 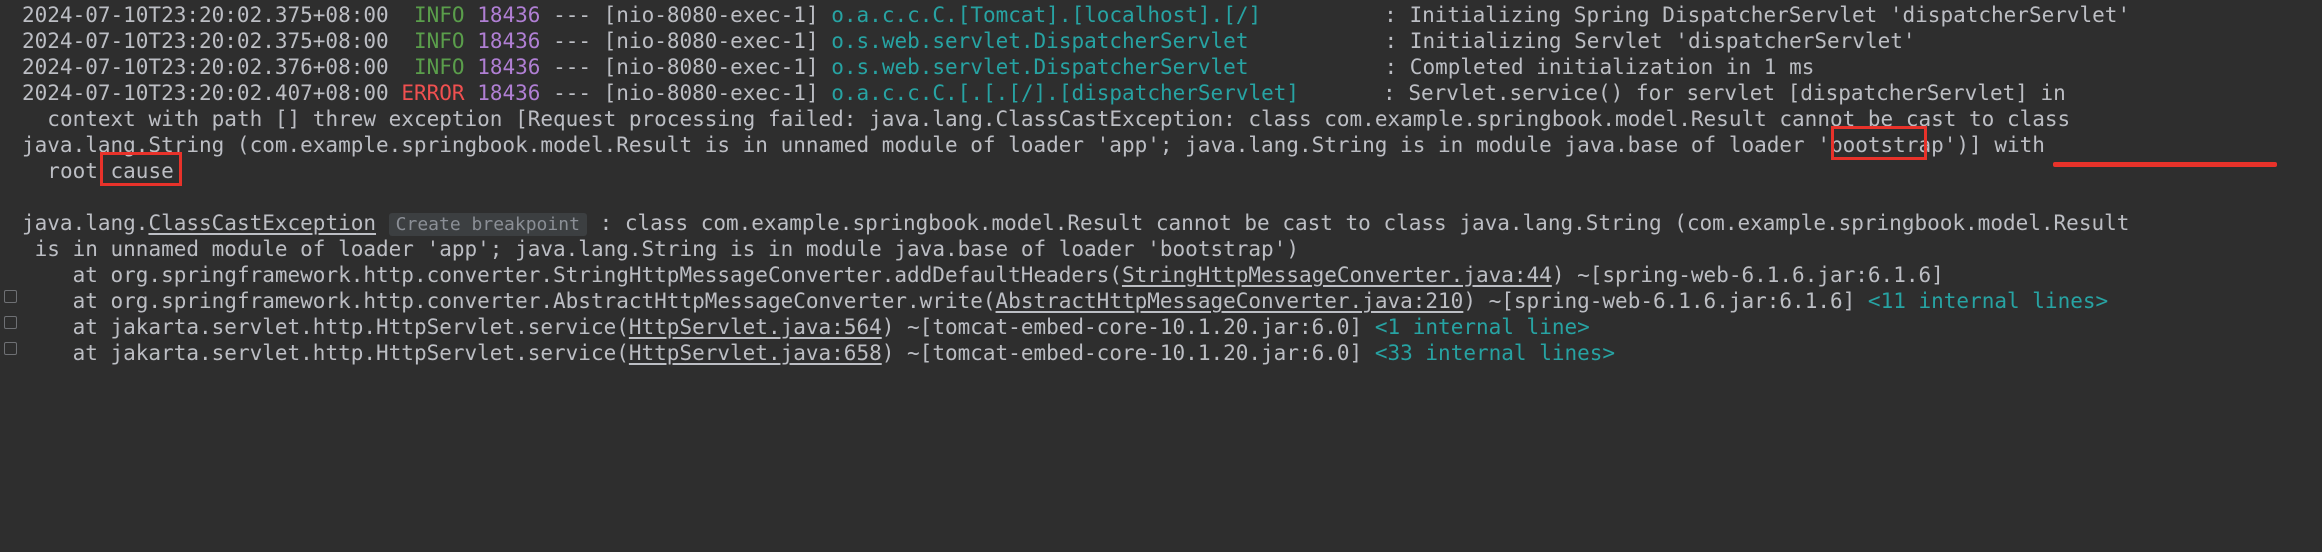 I want to click on log-logger: o.a.c.c.C.[Tomcat].[localhost].[/], so click(x=1046, y=15).